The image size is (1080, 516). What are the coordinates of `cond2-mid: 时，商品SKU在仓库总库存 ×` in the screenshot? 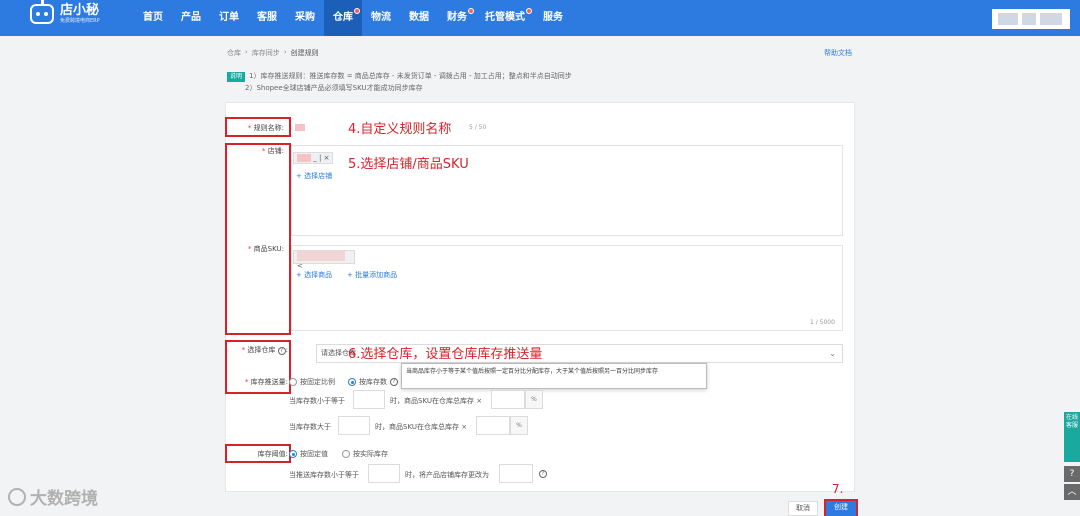 It's located at (421, 427).